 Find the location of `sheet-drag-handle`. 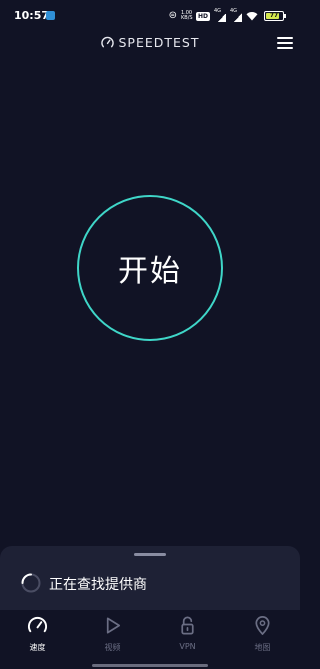

sheet-drag-handle is located at coordinates (150, 554).